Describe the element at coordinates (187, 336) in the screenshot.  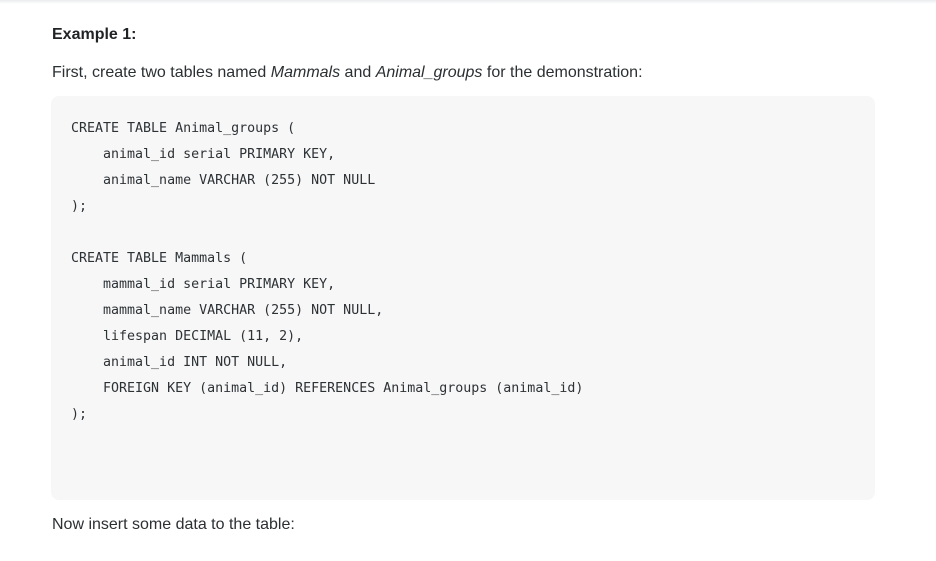
I see `code-line: lifespan DECIMAL (11, 2),` at that location.